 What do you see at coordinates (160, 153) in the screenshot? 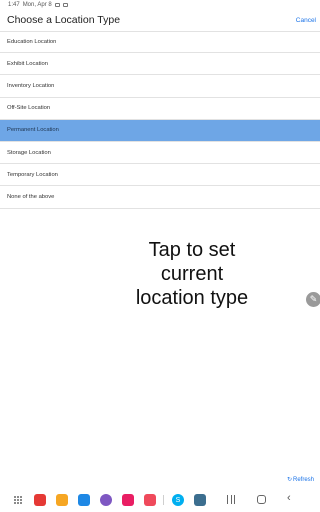
I see `location-option-storage: Storage Location` at bounding box center [160, 153].